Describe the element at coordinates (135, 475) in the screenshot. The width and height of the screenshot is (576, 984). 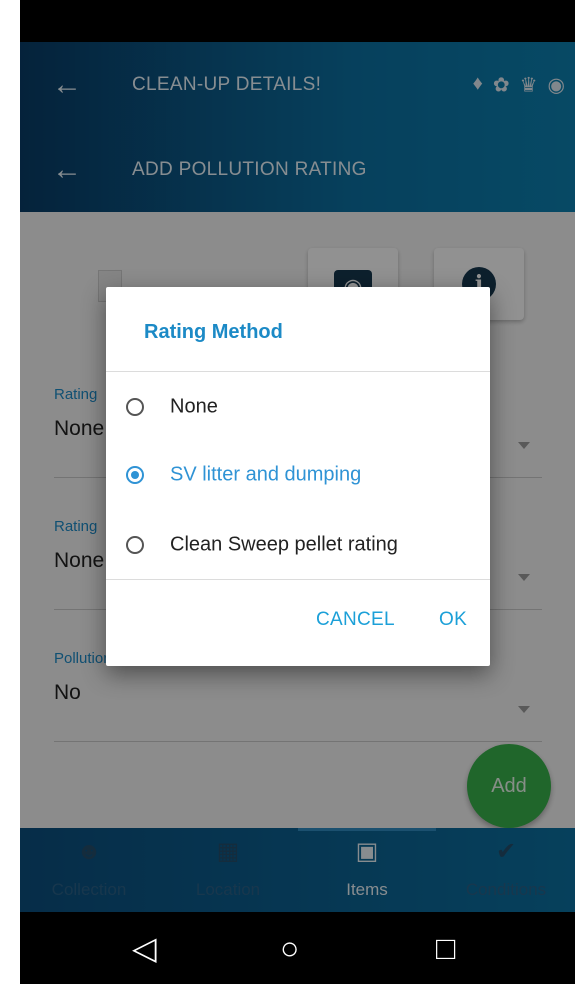
I see `radio-checked-icon` at that location.